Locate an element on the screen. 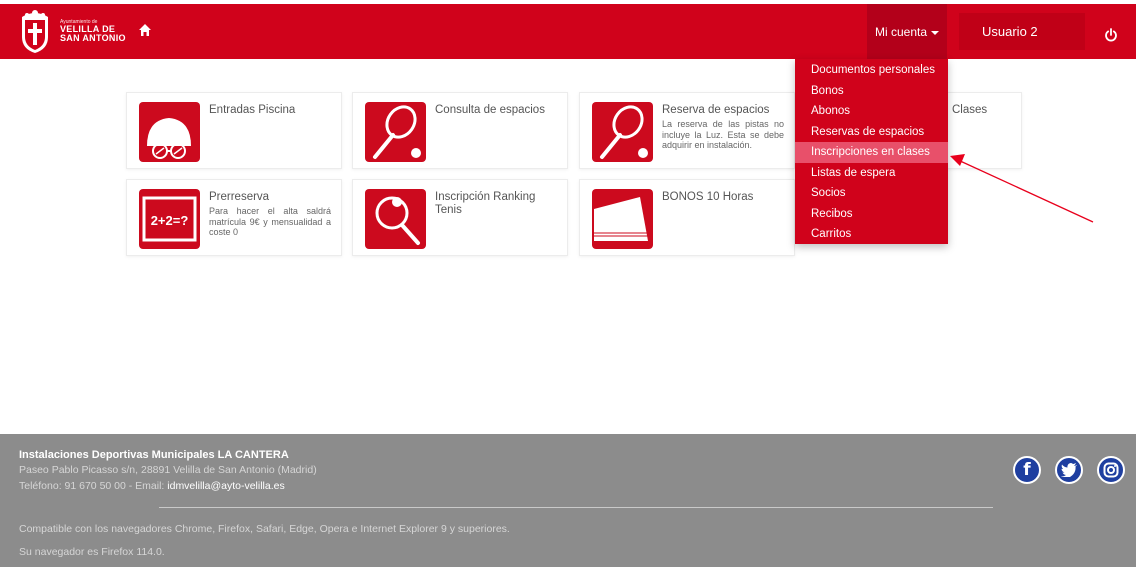 Image resolution: width=1136 pixels, height=567 pixels. email-link: idmvelilla@ayto-velilla.es is located at coordinates (225, 486).